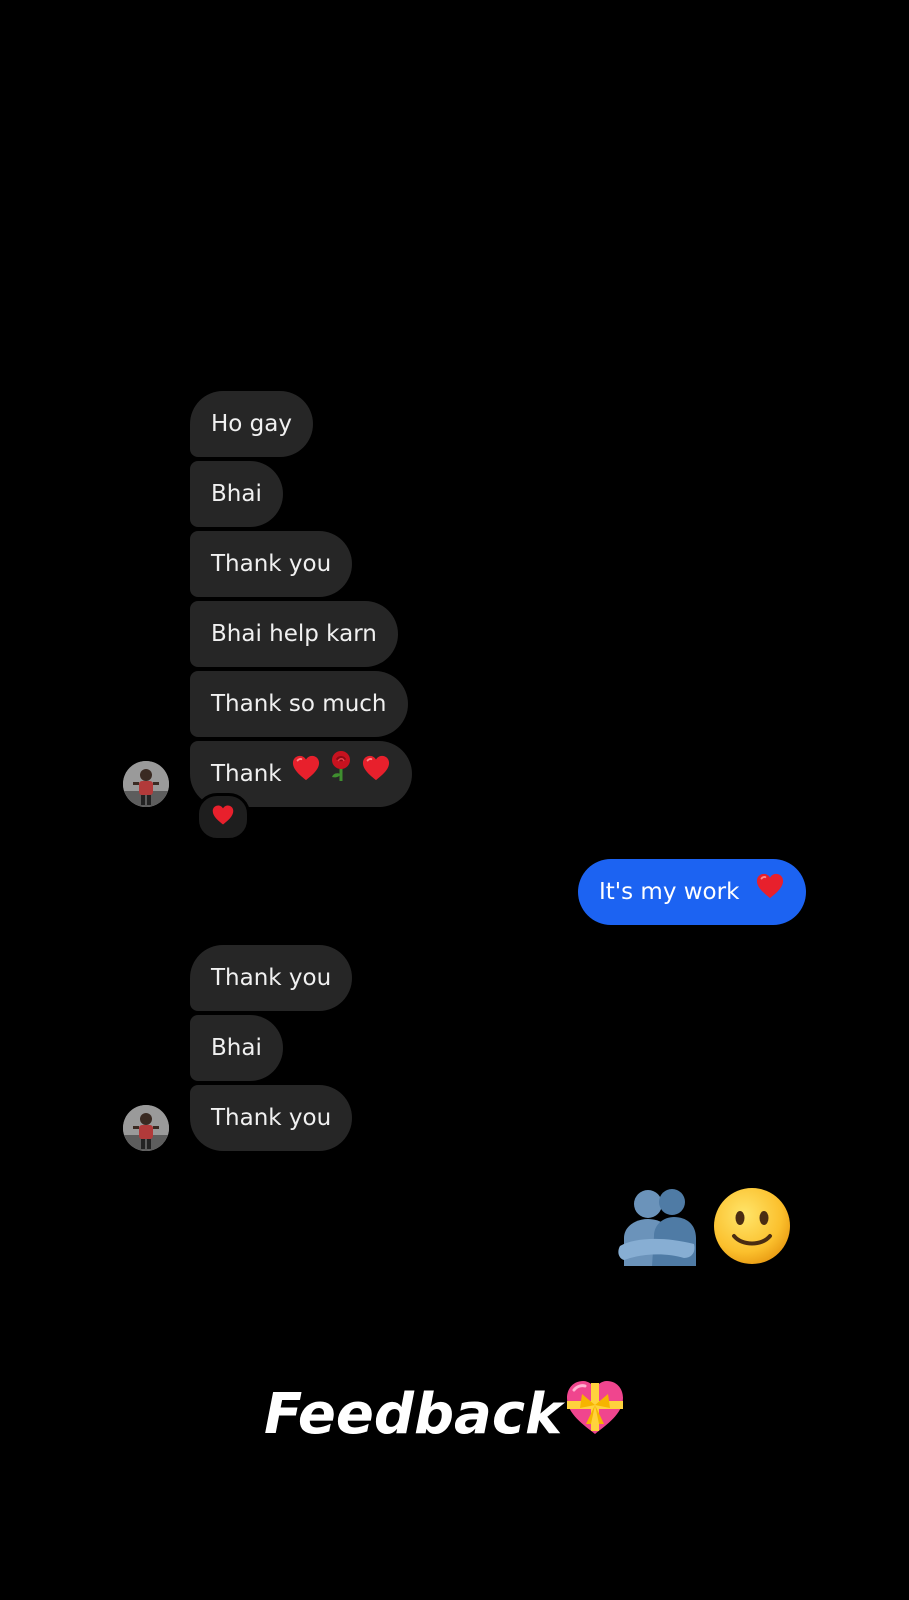 Image resolution: width=909 pixels, height=1600 pixels. I want to click on message-text: Thank, so click(246, 774).